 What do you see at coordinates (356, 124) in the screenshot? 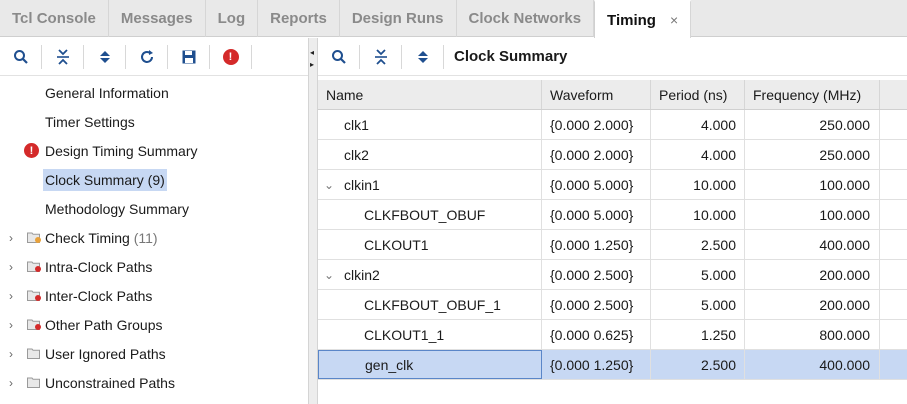
I see `clock-name: clk1` at bounding box center [356, 124].